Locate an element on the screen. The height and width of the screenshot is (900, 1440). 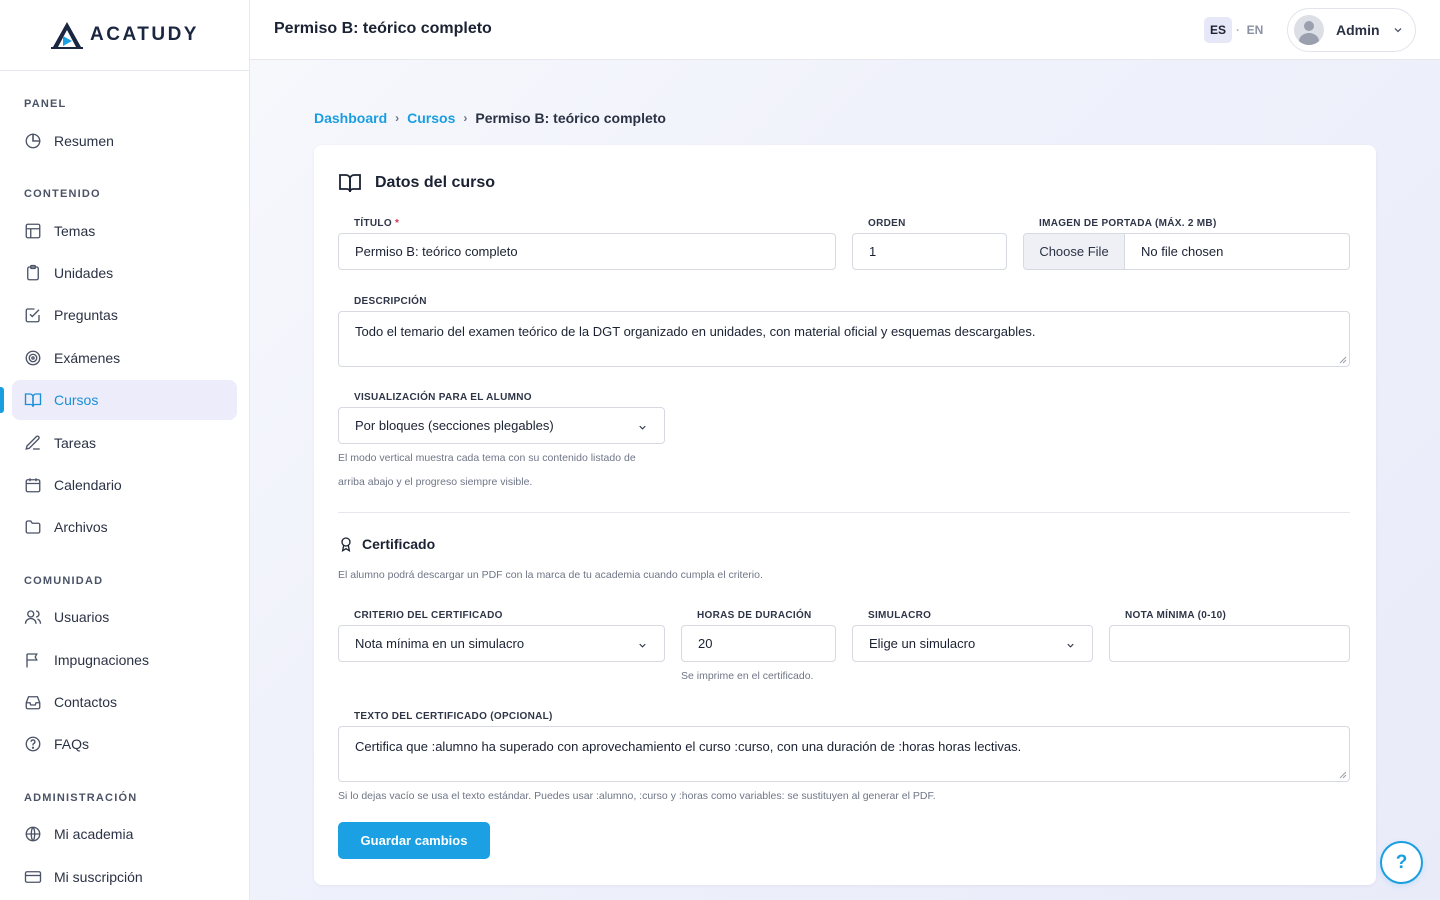
visualizacion-value: Por bloques (secciones plegables) is located at coordinates (454, 425).